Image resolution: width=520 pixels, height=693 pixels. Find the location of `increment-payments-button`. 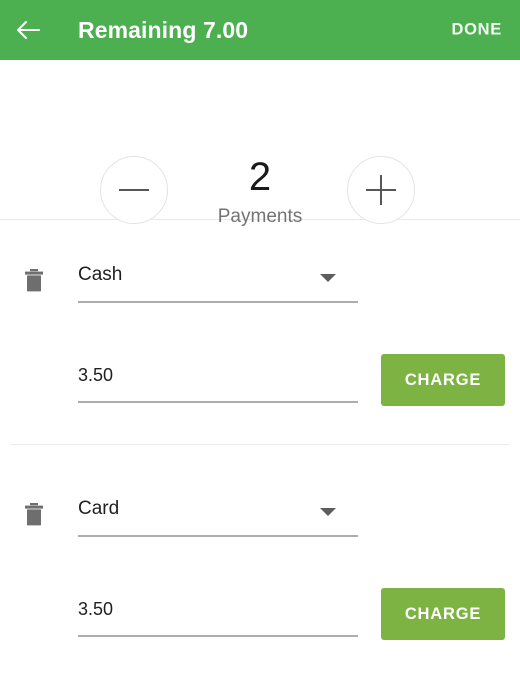

increment-payments-button is located at coordinates (381, 190).